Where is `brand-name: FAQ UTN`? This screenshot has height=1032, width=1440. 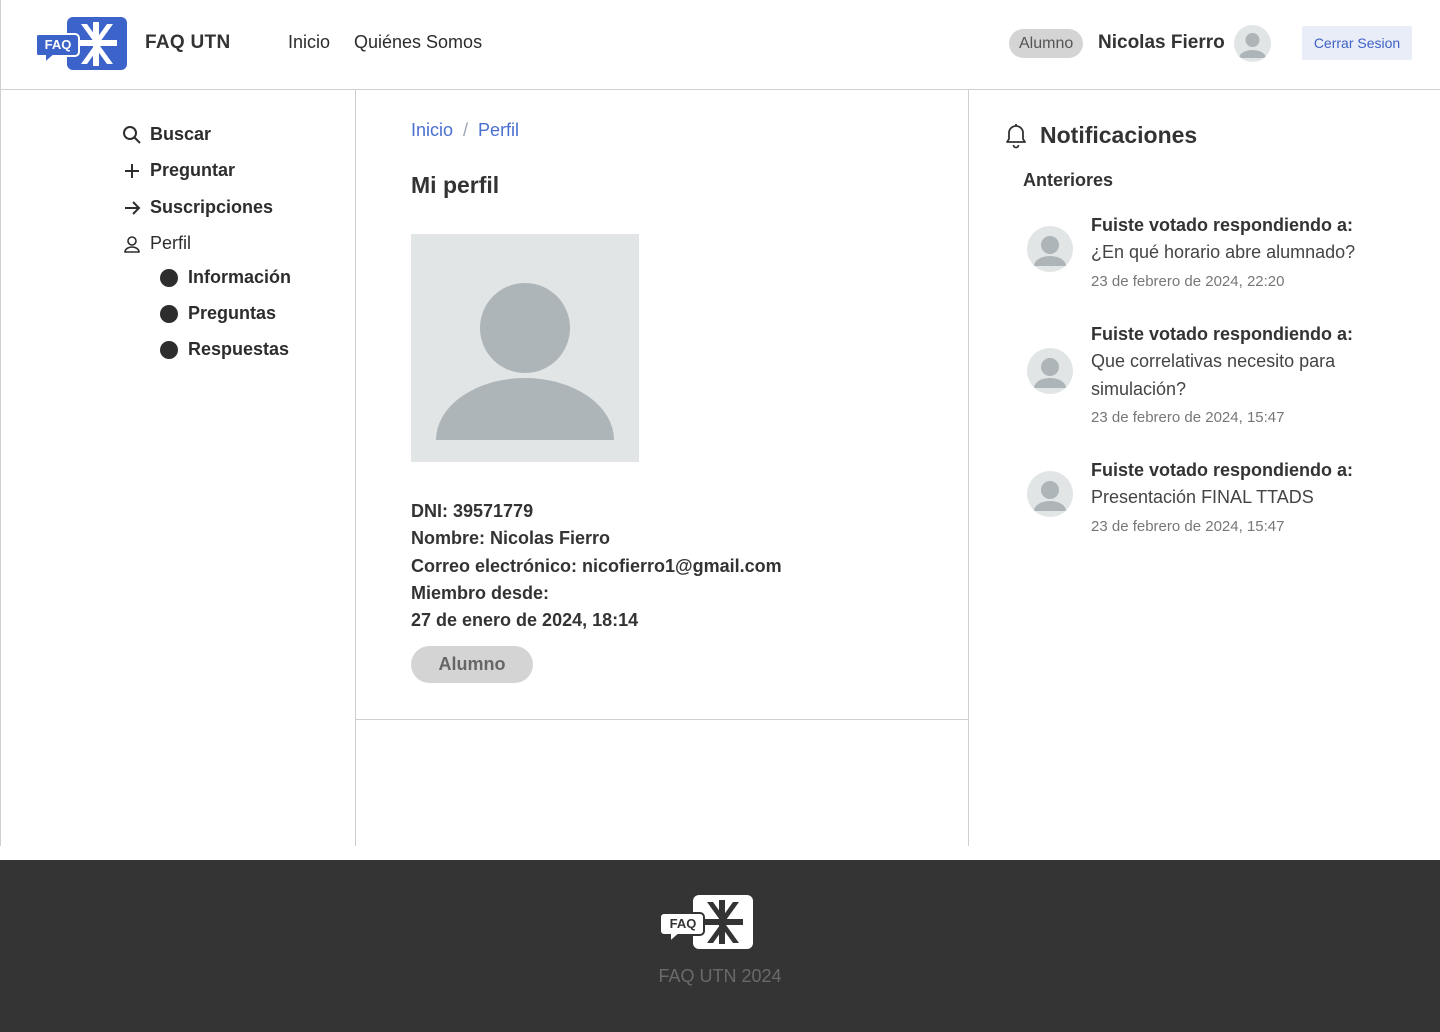 brand-name: FAQ UTN is located at coordinates (188, 43).